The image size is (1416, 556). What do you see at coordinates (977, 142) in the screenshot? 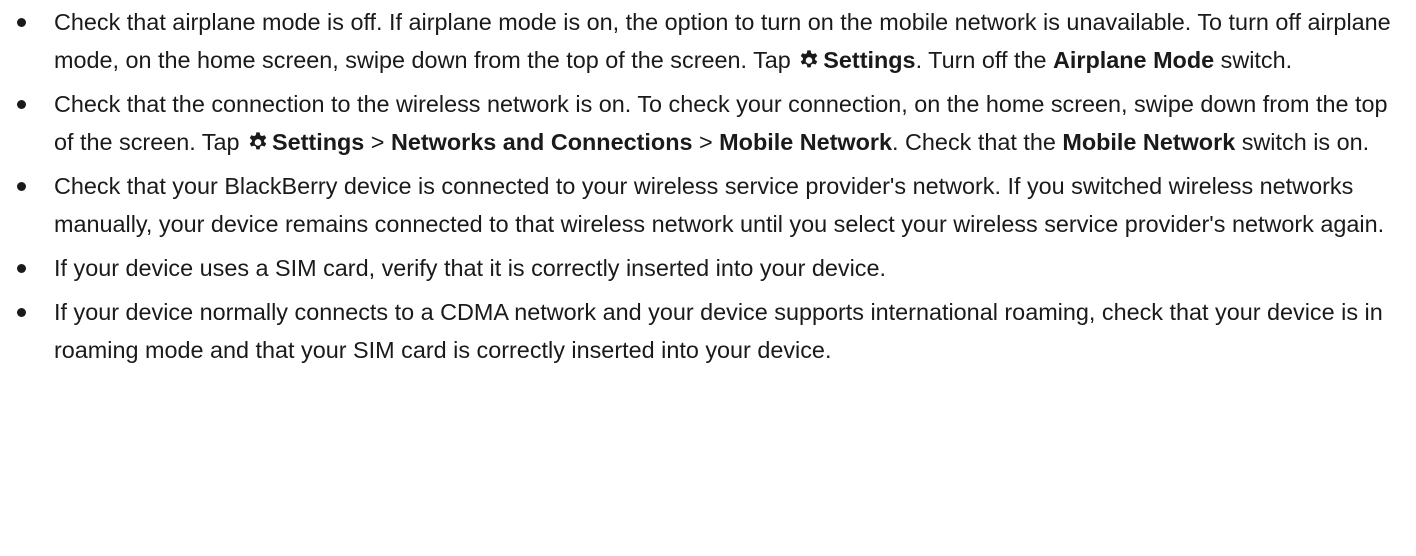
I see `item-text: . Check that the` at bounding box center [977, 142].